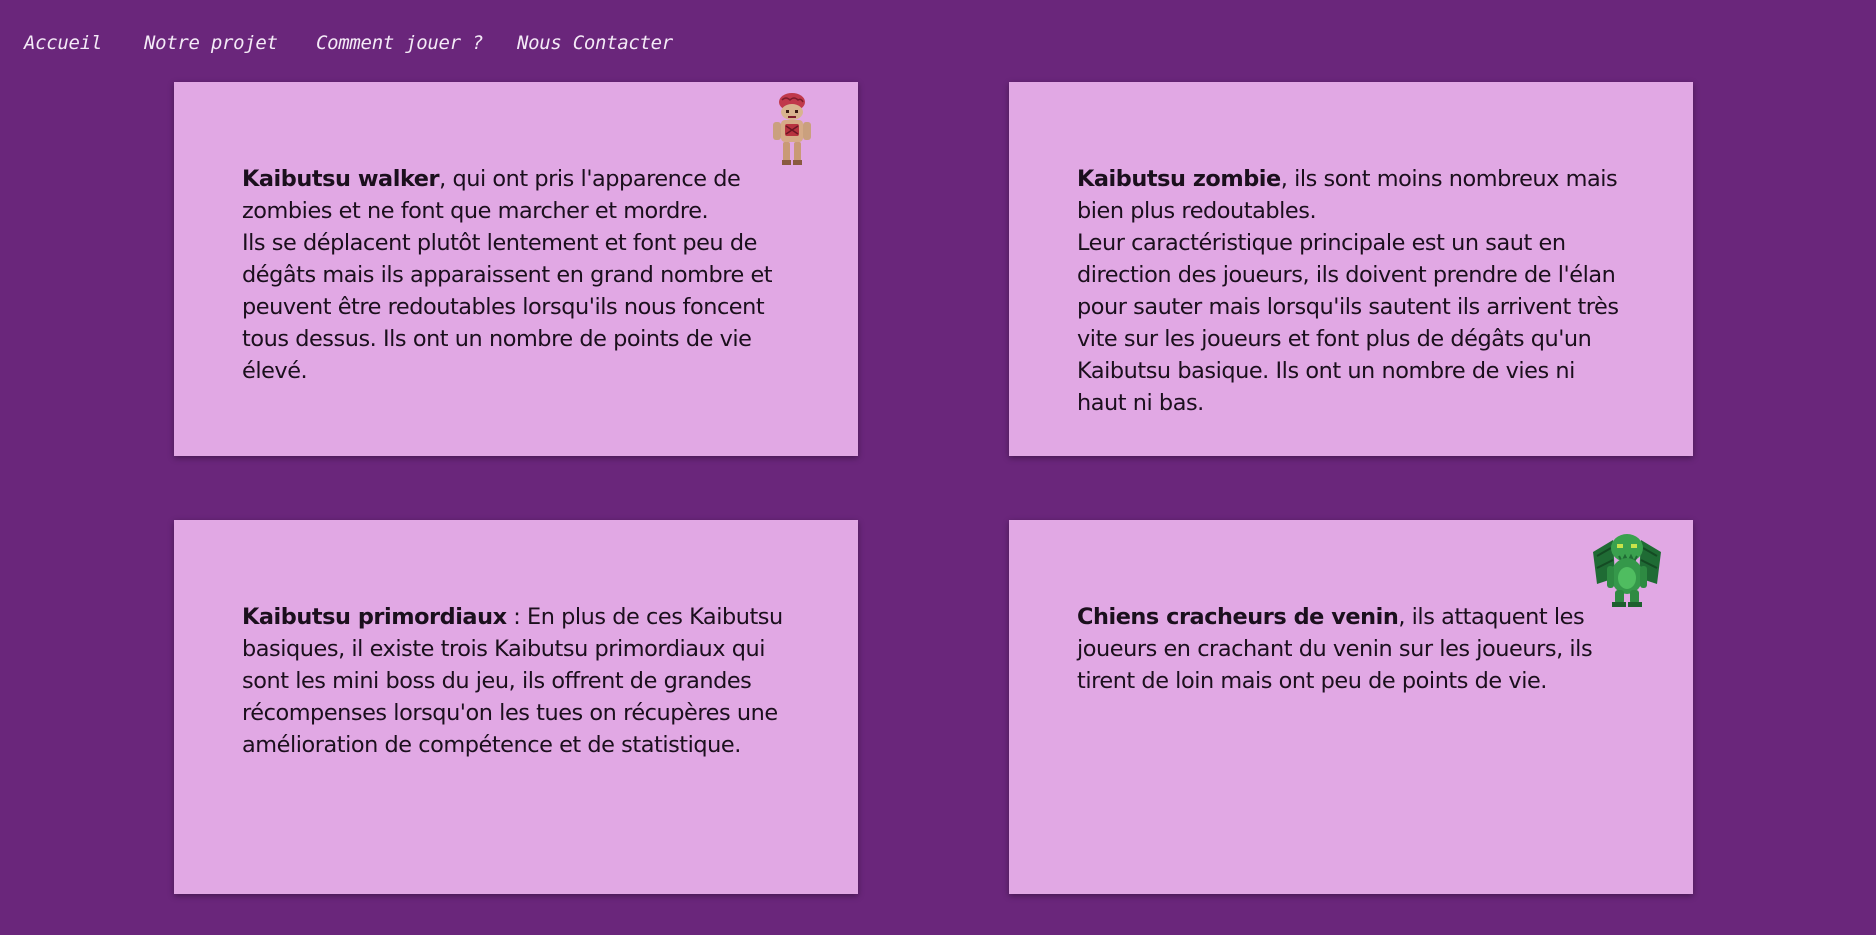 The width and height of the screenshot is (1876, 935). What do you see at coordinates (1627, 570) in the screenshot?
I see `green-winged-creature-sprite-icon` at bounding box center [1627, 570].